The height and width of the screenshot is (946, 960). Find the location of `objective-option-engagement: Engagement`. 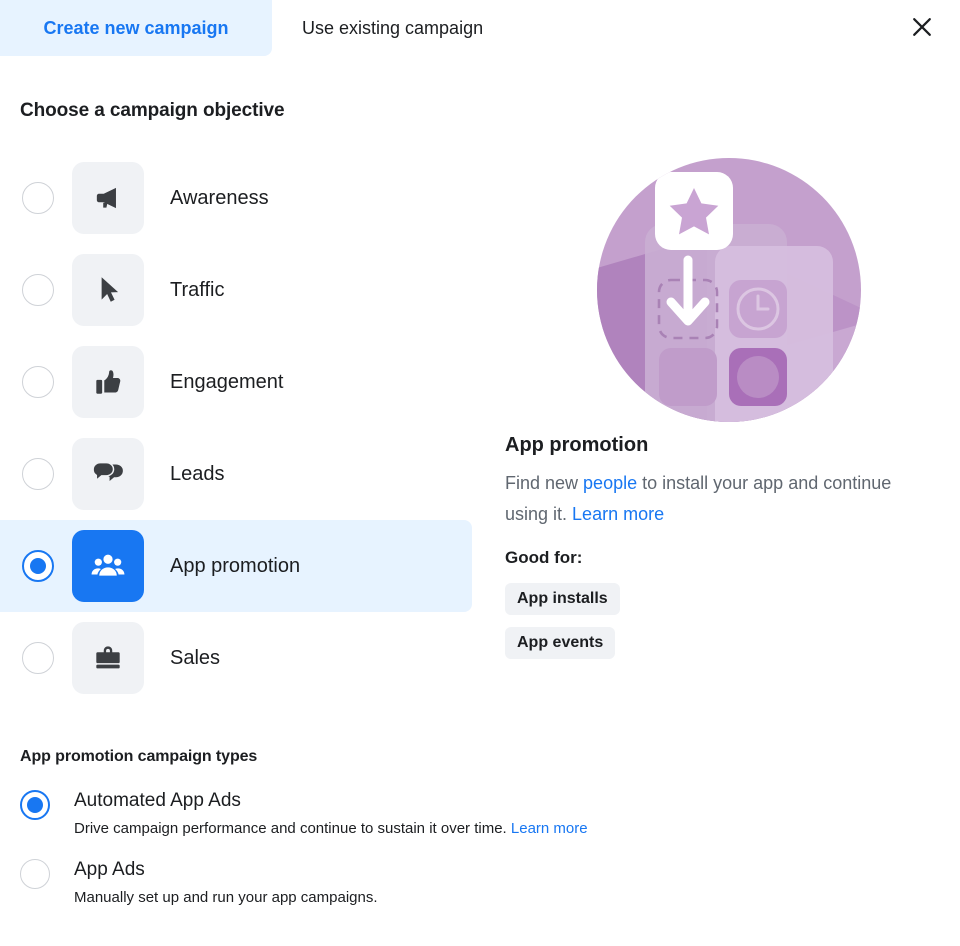

objective-option-engagement: Engagement is located at coordinates (236, 382).